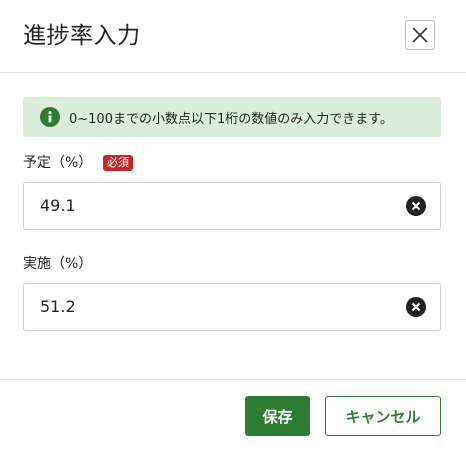  I want to click on planned-clear-button, so click(416, 206).